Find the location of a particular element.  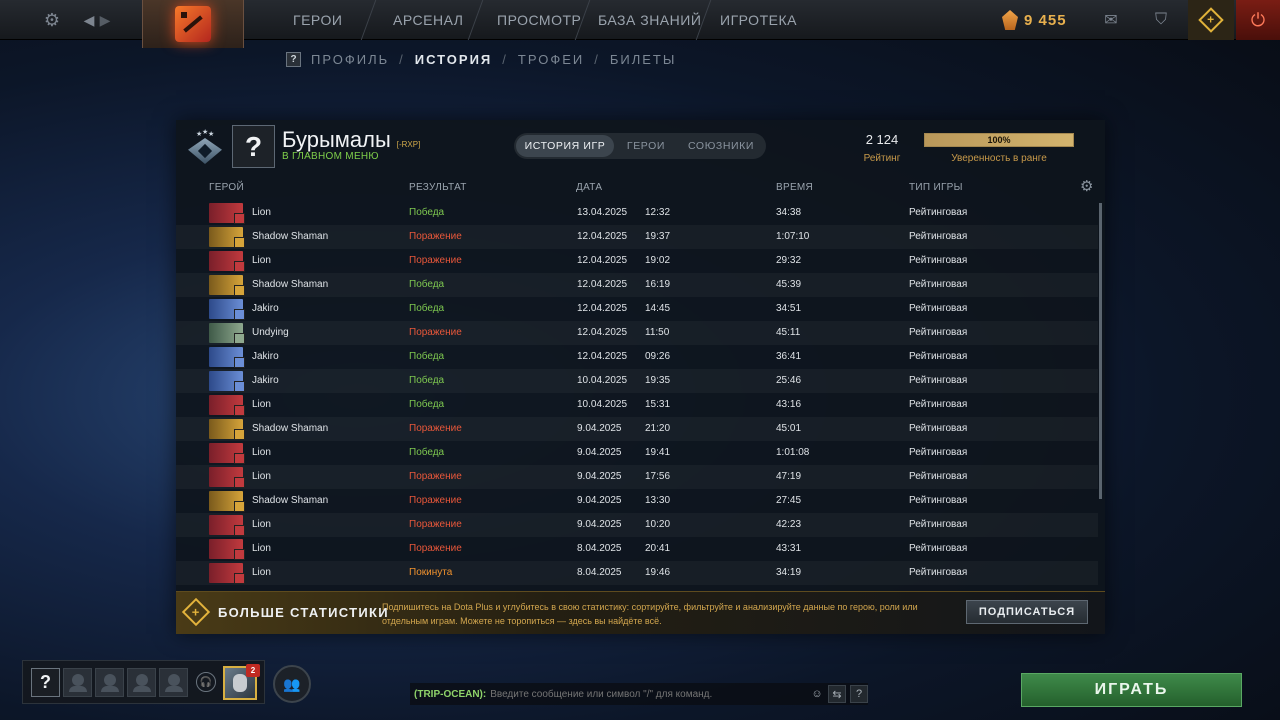

col-result: РЕЗУЛЬТАТ is located at coordinates (438, 187).